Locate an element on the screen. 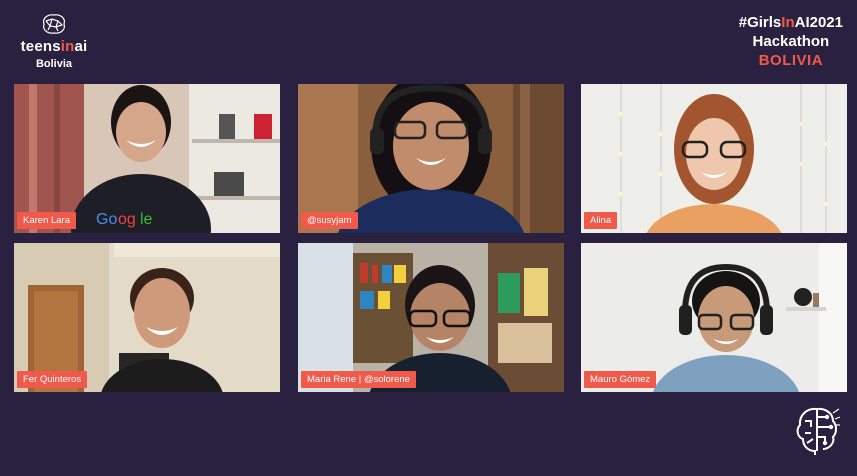 The image size is (857, 476). participant-name: Fer Quinteros is located at coordinates (52, 379).